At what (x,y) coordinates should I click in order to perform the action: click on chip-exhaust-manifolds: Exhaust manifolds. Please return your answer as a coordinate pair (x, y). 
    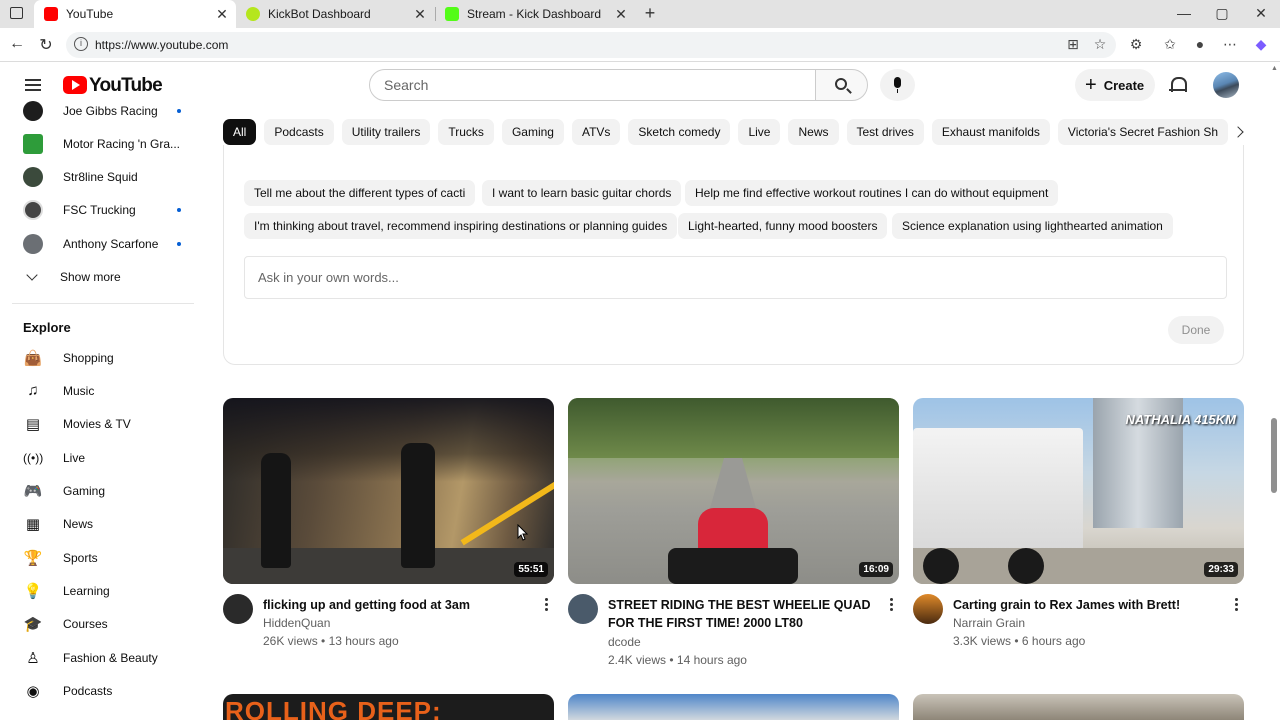
    Looking at the image, I should click on (990, 132).